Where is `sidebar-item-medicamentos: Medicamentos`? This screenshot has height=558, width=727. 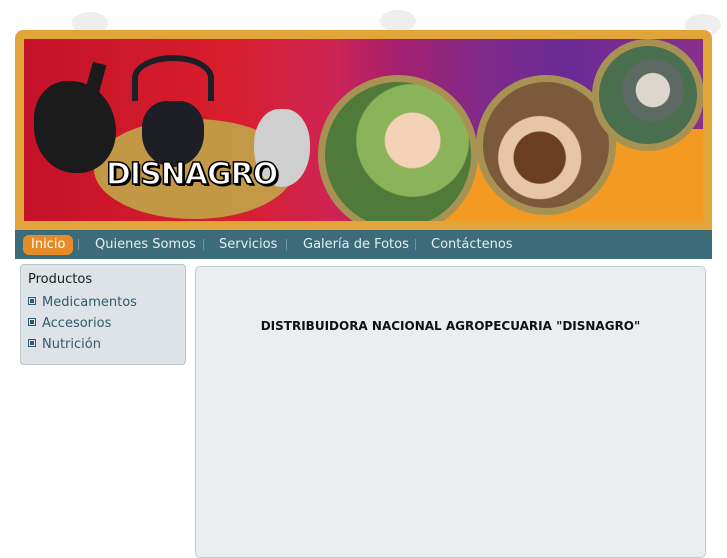
sidebar-item-medicamentos: Medicamentos is located at coordinates (82, 302).